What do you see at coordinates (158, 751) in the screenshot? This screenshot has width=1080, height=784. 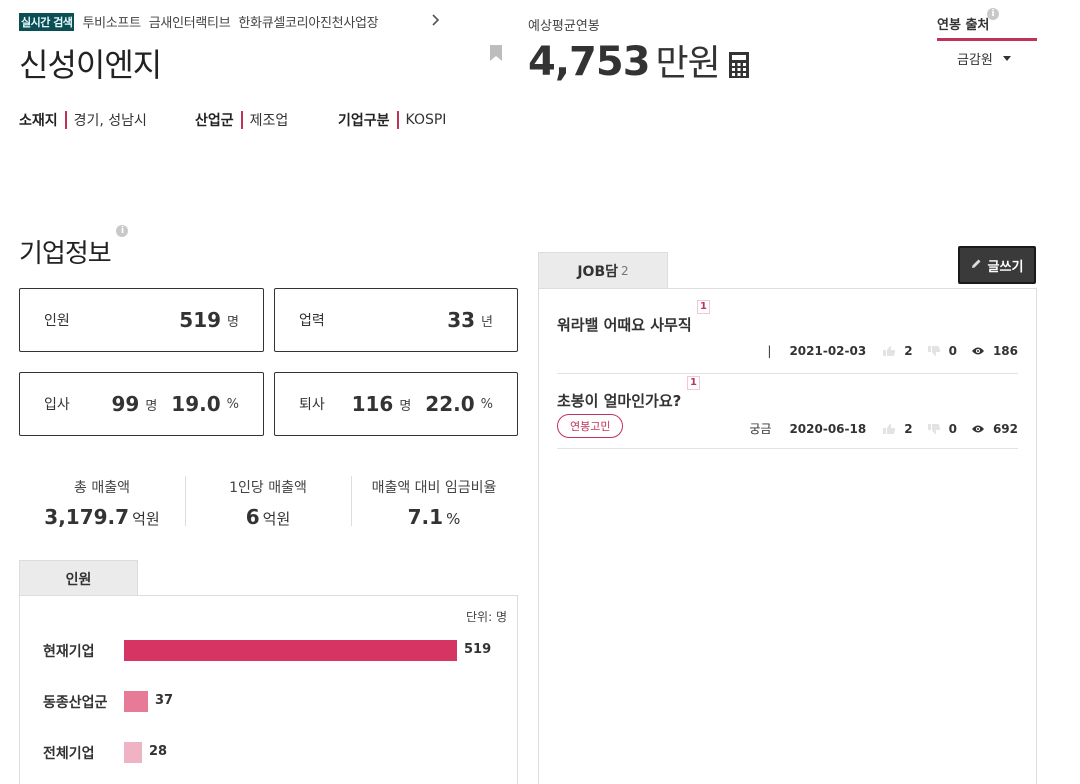 I see `bar-value-label: 28` at bounding box center [158, 751].